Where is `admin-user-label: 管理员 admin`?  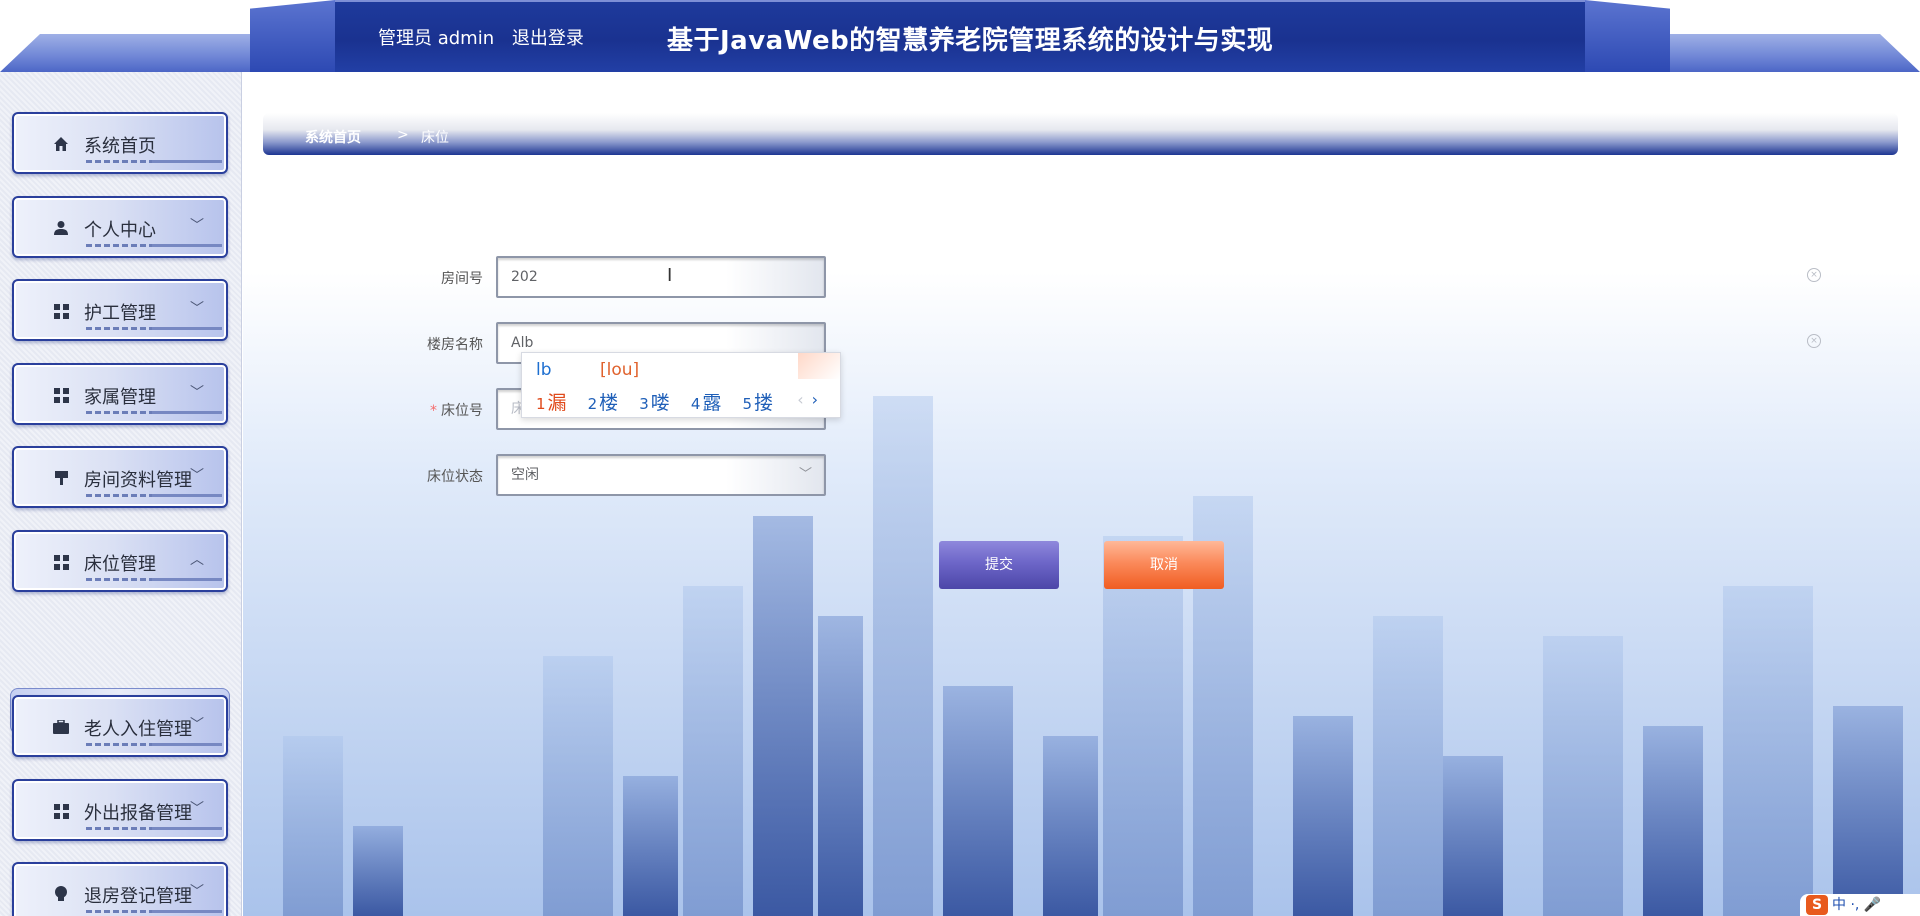 admin-user-label: 管理员 admin is located at coordinates (436, 38).